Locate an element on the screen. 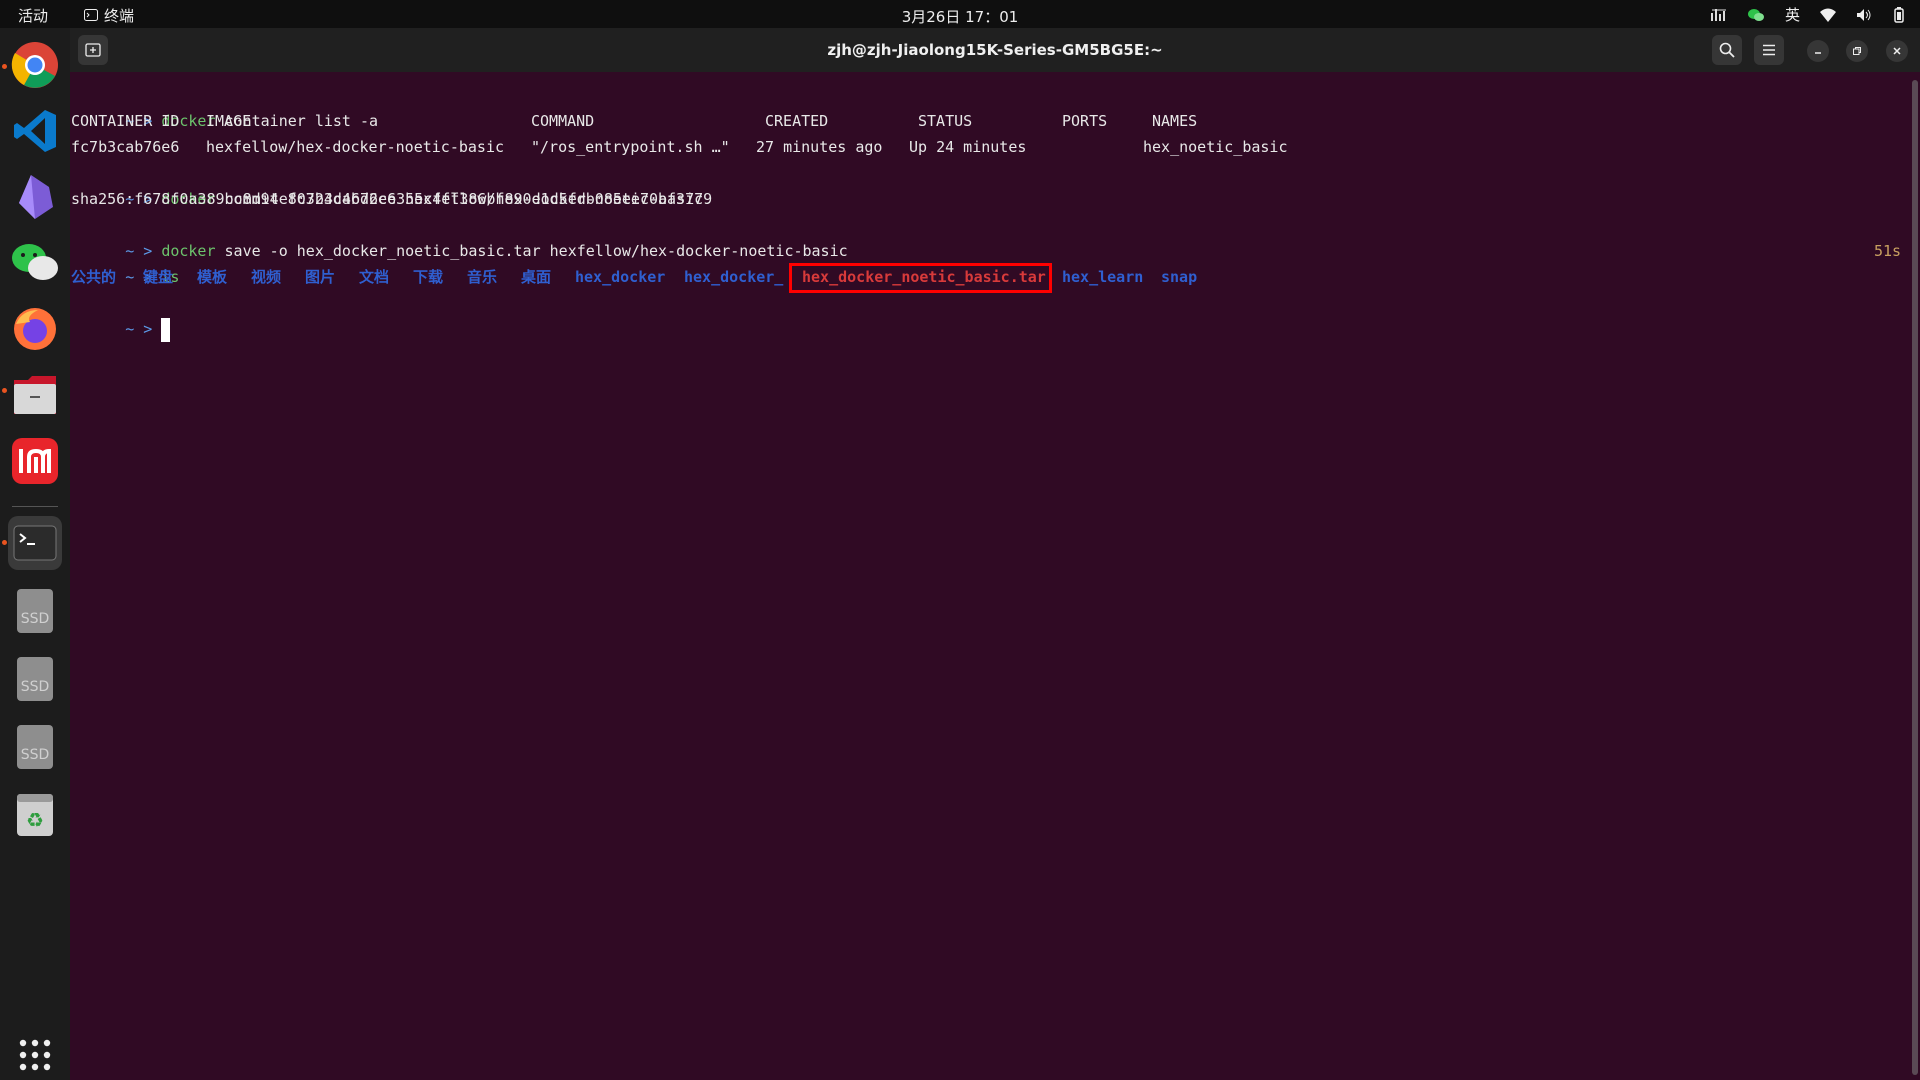 This screenshot has width=1920, height=1080. command-line: ~ > docker container list -a is located at coordinates (224, 106).